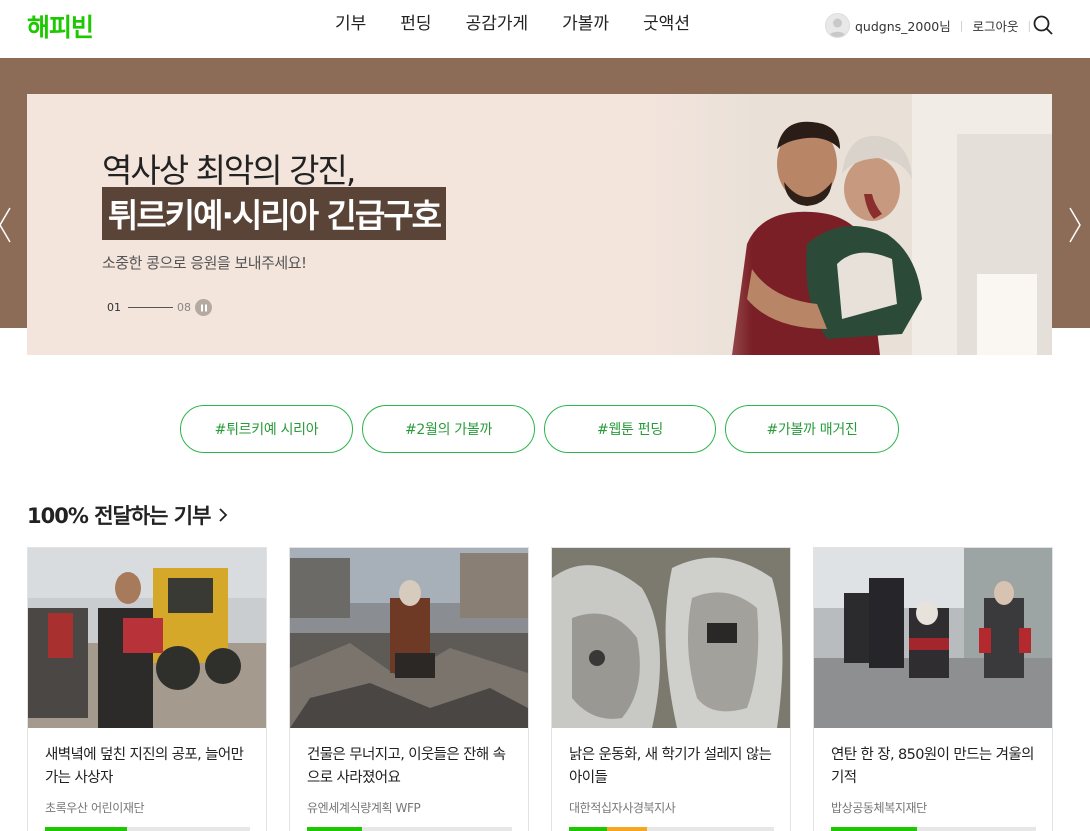 The image size is (1090, 831). What do you see at coordinates (497, 24) in the screenshot?
I see `nav-item-store: 공감가게` at bounding box center [497, 24].